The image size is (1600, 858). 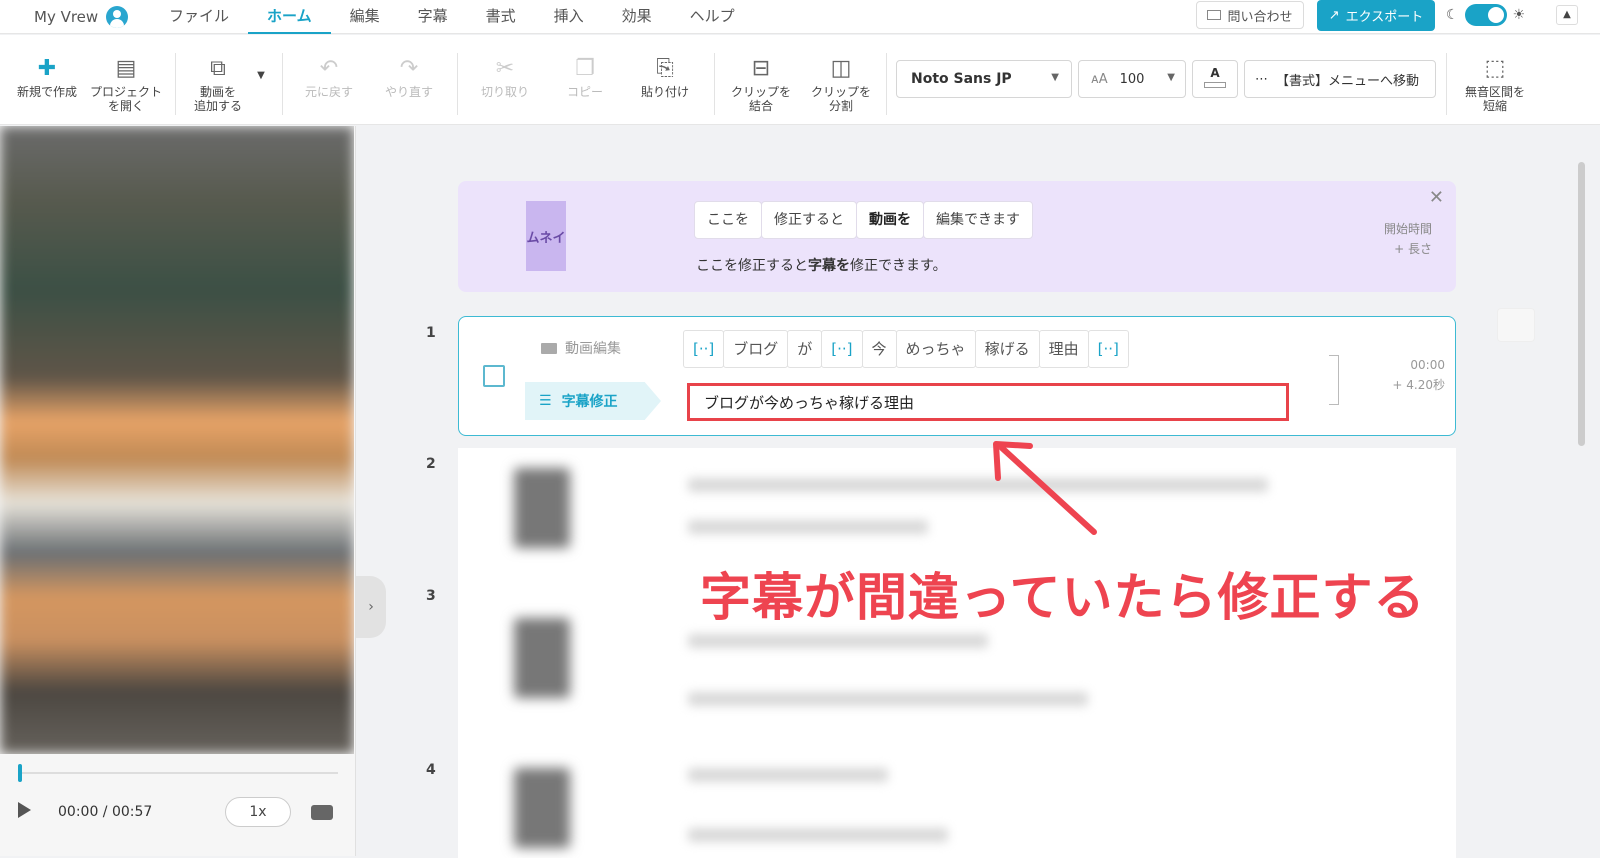 I want to click on vertical-scrollbar, so click(x=1581, y=304).